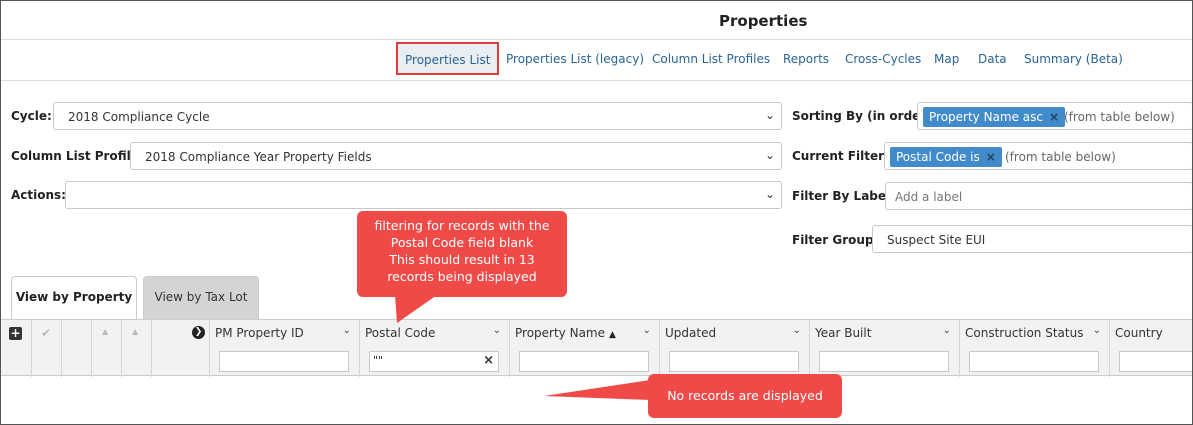 This screenshot has height=425, width=1193. What do you see at coordinates (560, 333) in the screenshot?
I see `column-label: Property Name` at bounding box center [560, 333].